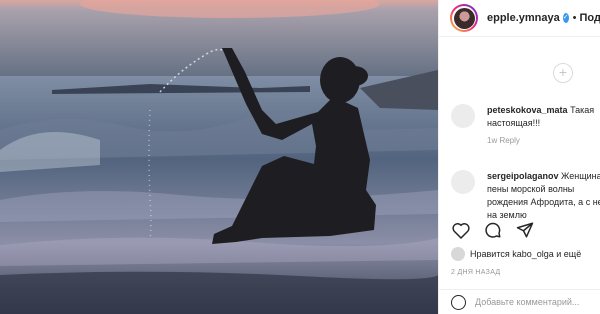  I want to click on comment-username: peteskokova_mata, so click(527, 110).